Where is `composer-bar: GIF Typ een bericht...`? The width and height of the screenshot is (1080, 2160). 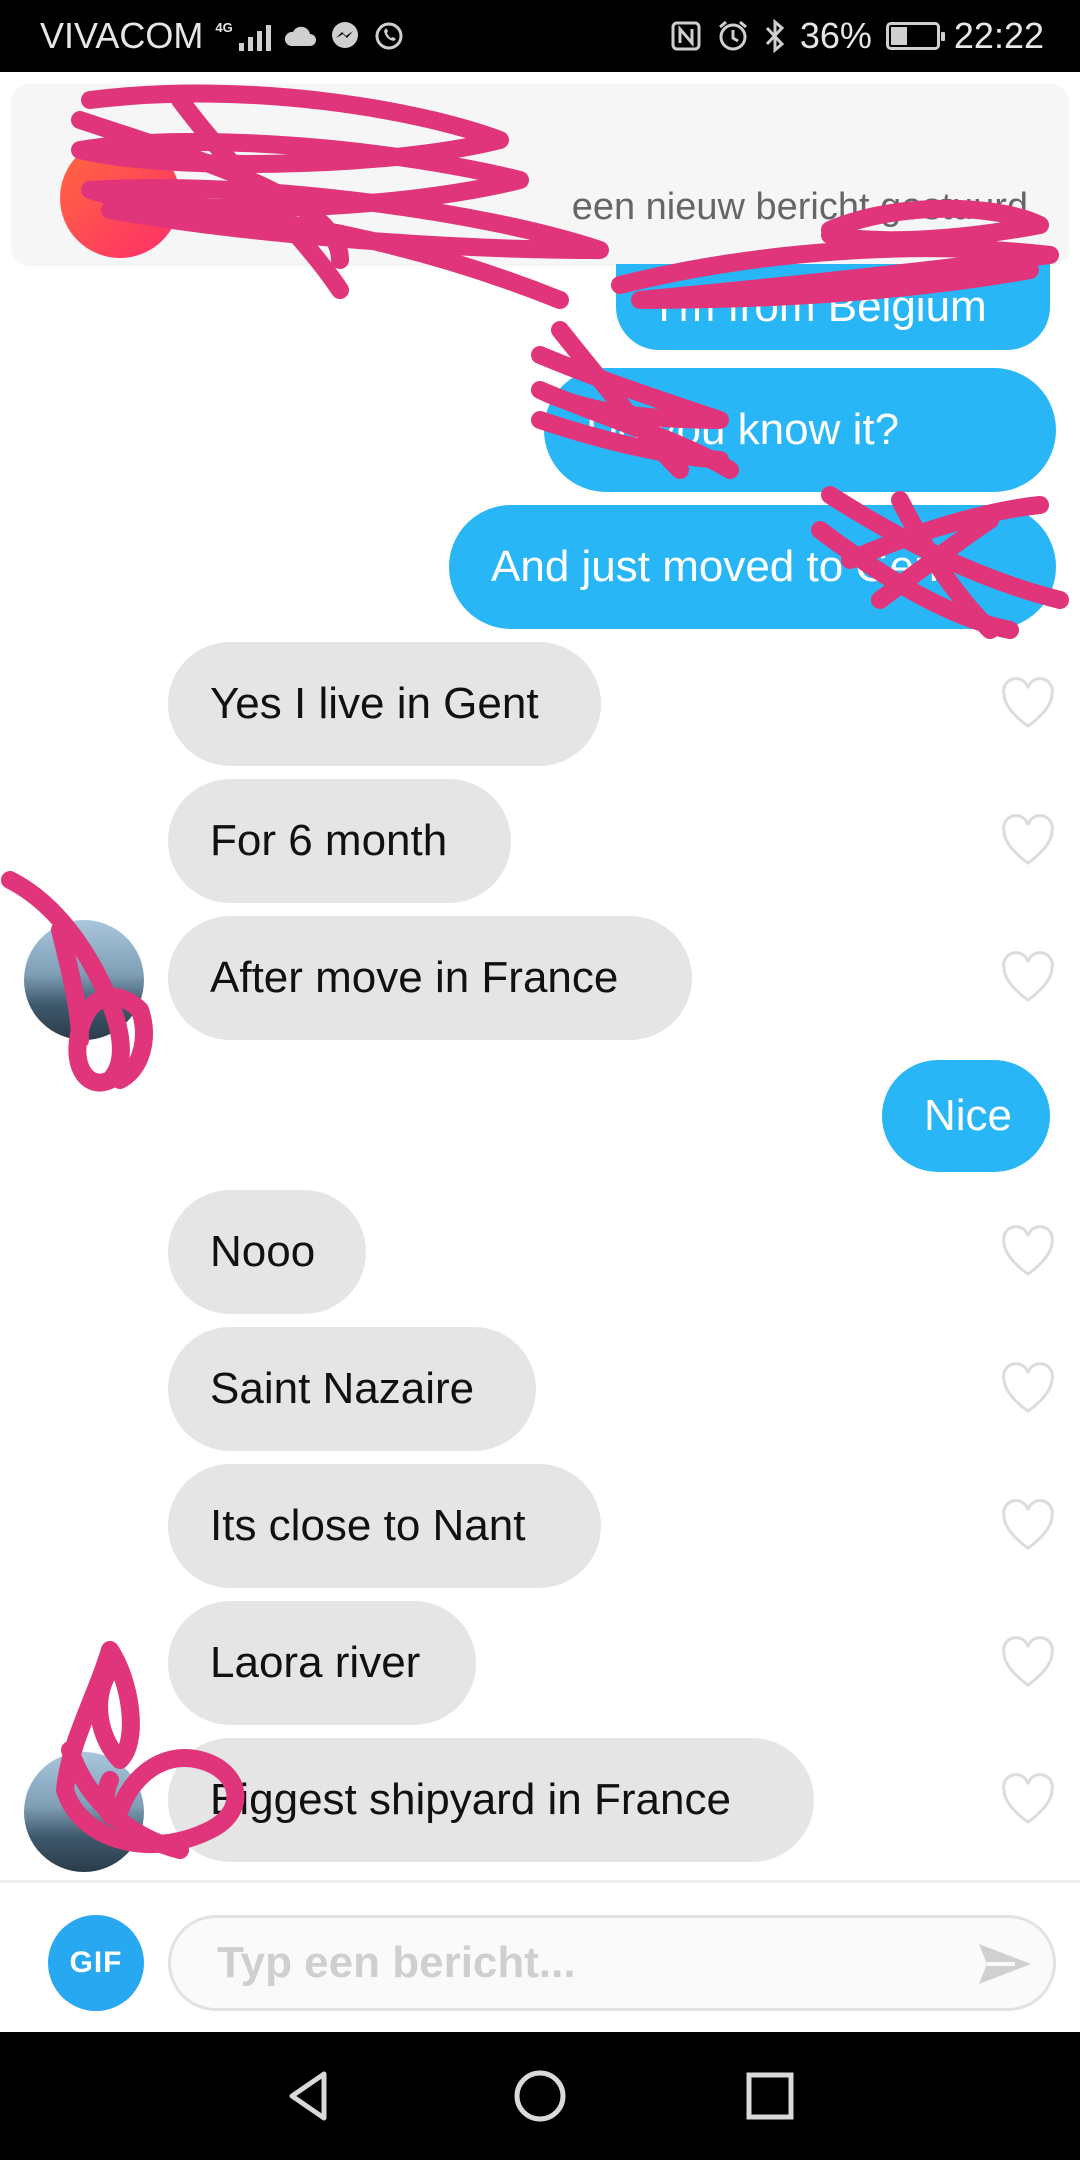
composer-bar: GIF Typ een bericht... is located at coordinates (540, 1956).